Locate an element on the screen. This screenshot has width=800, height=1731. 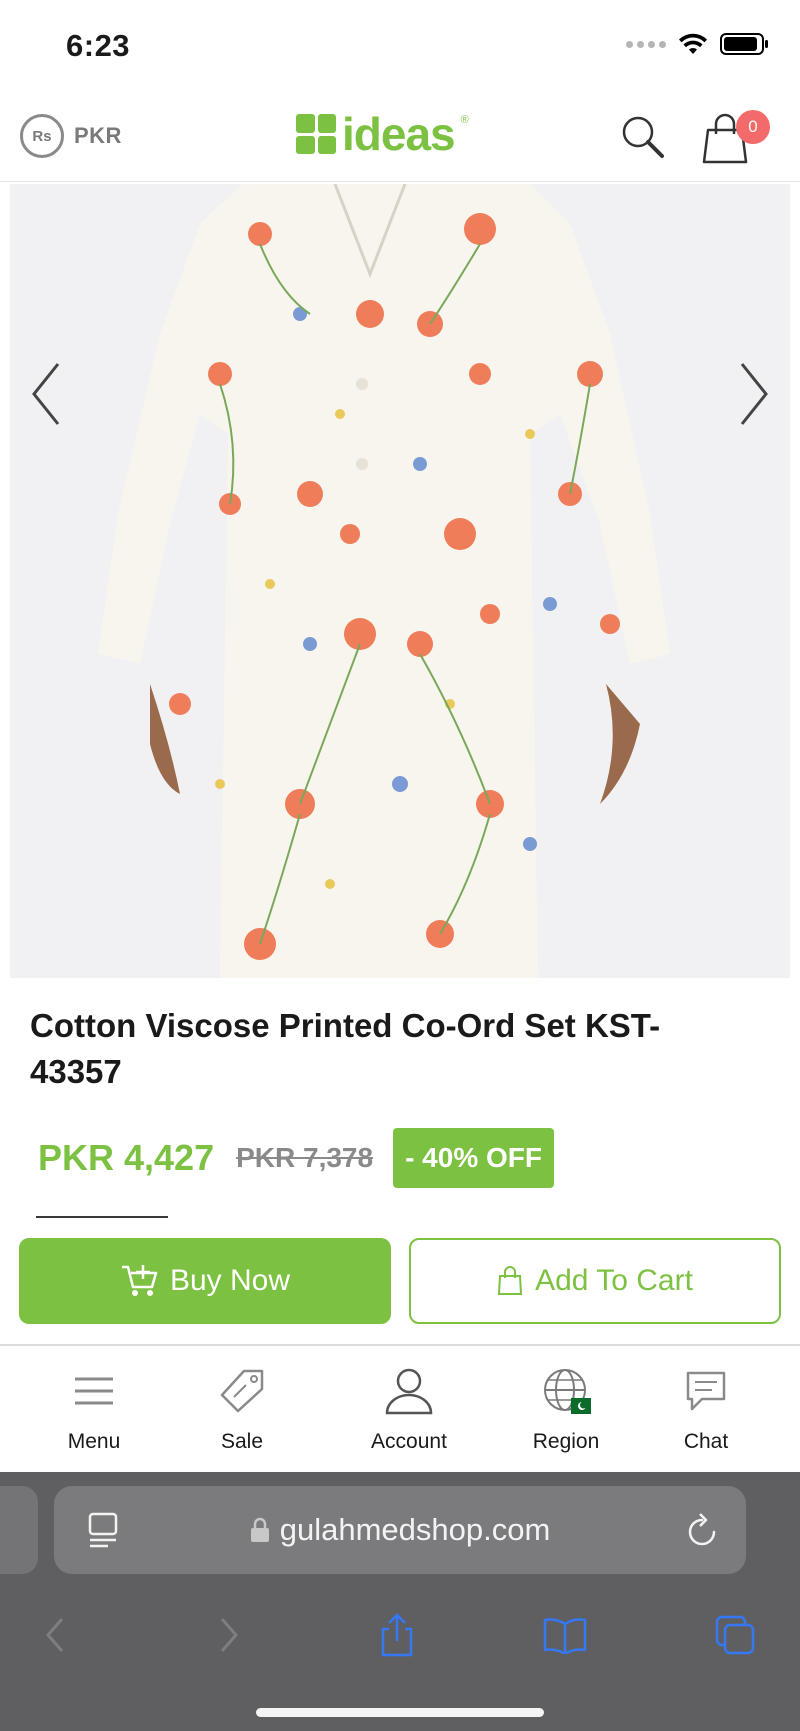
url-display: gulahmedshop.com is located at coordinates (400, 1530).